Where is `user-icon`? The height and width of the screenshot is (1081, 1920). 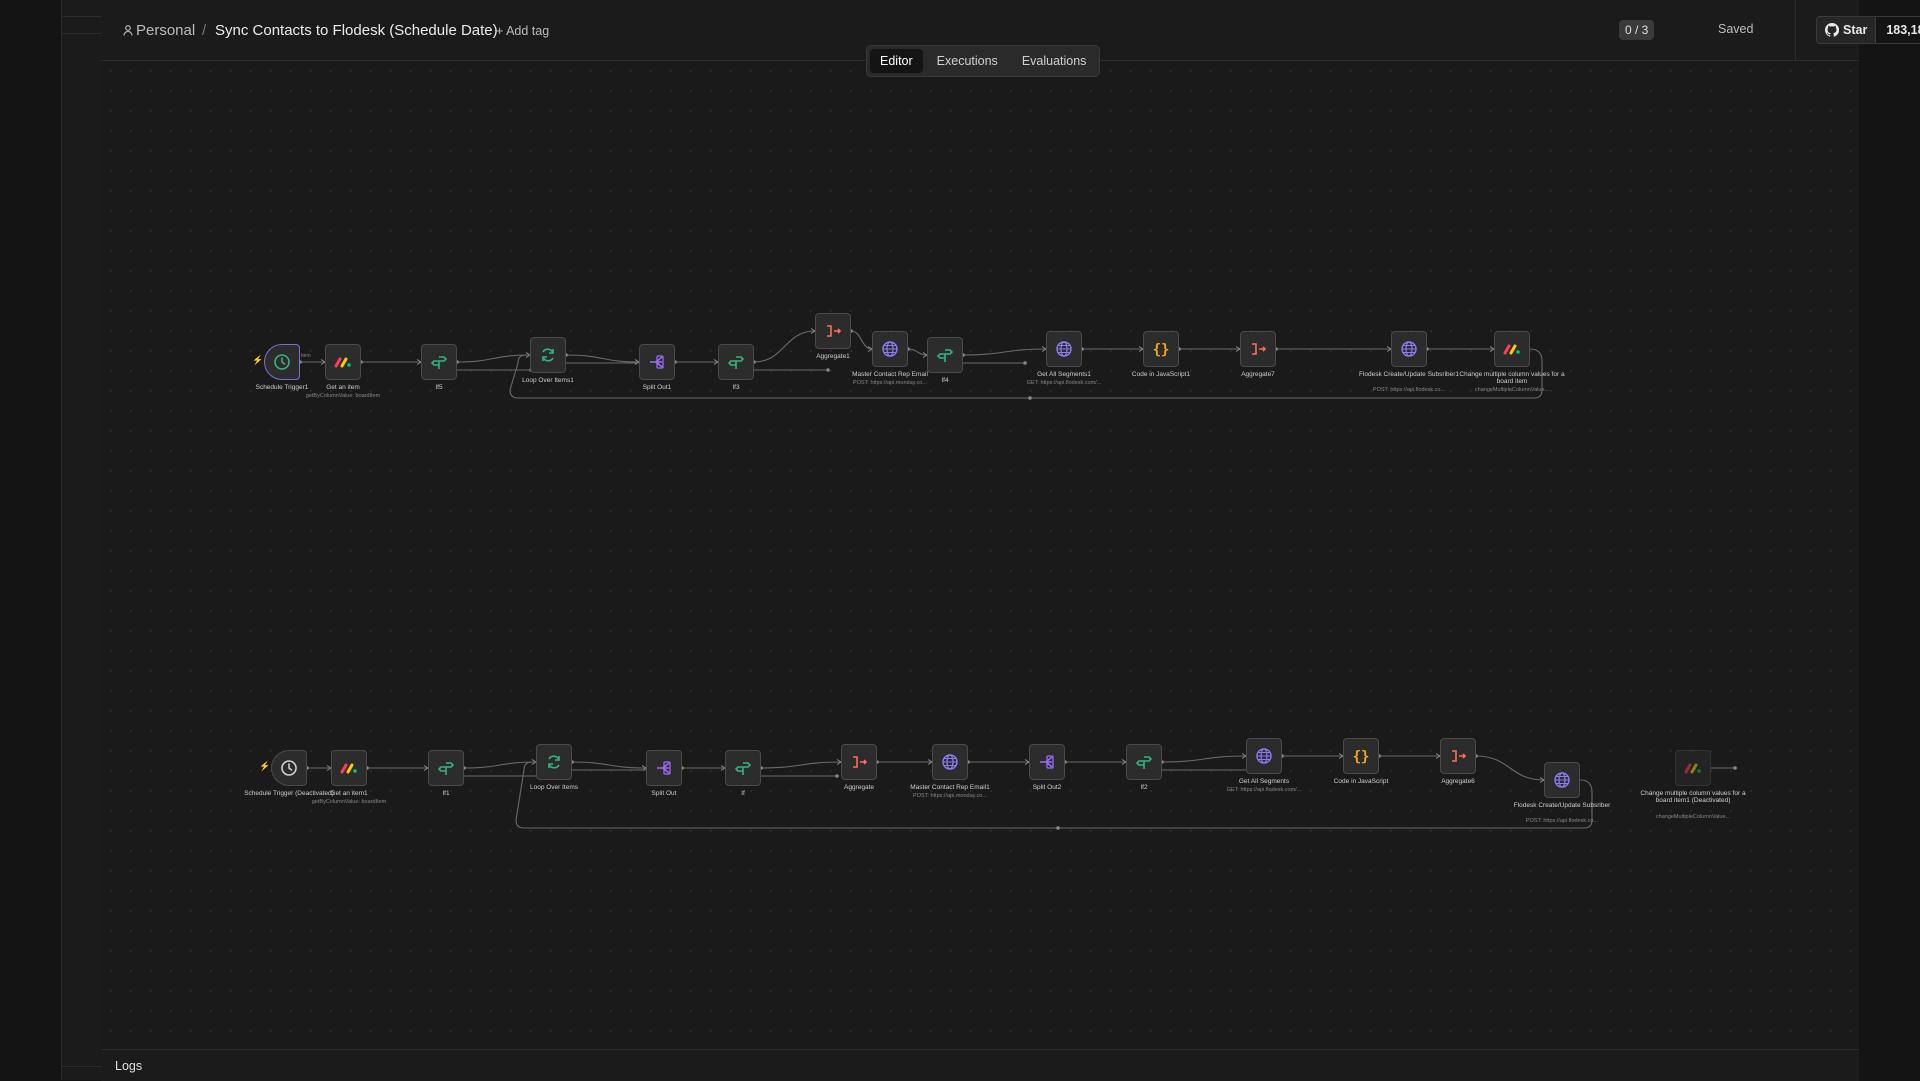
user-icon is located at coordinates (128, 30).